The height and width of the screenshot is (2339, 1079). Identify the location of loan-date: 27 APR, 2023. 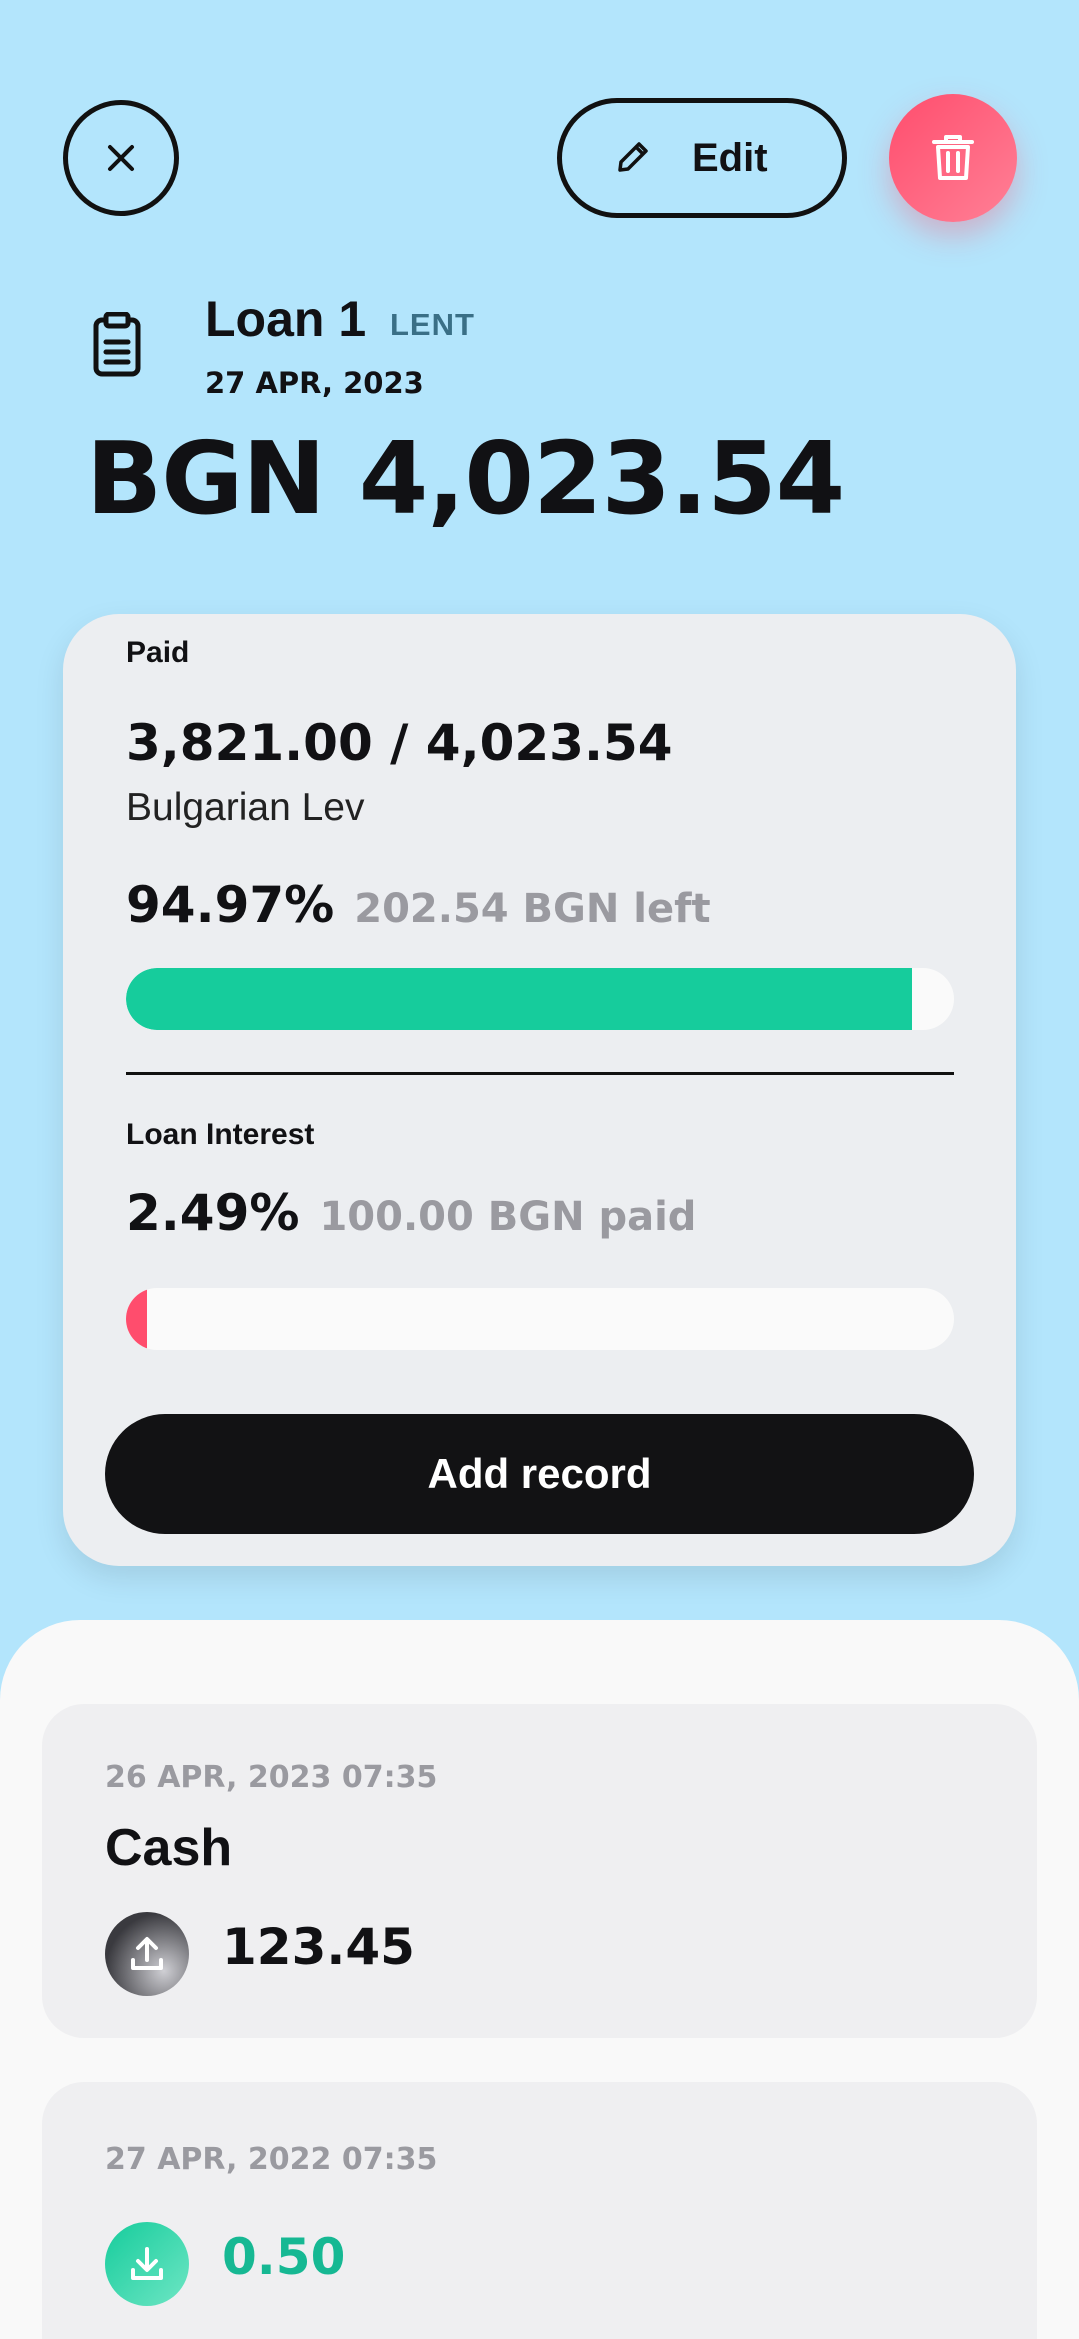
(314, 383).